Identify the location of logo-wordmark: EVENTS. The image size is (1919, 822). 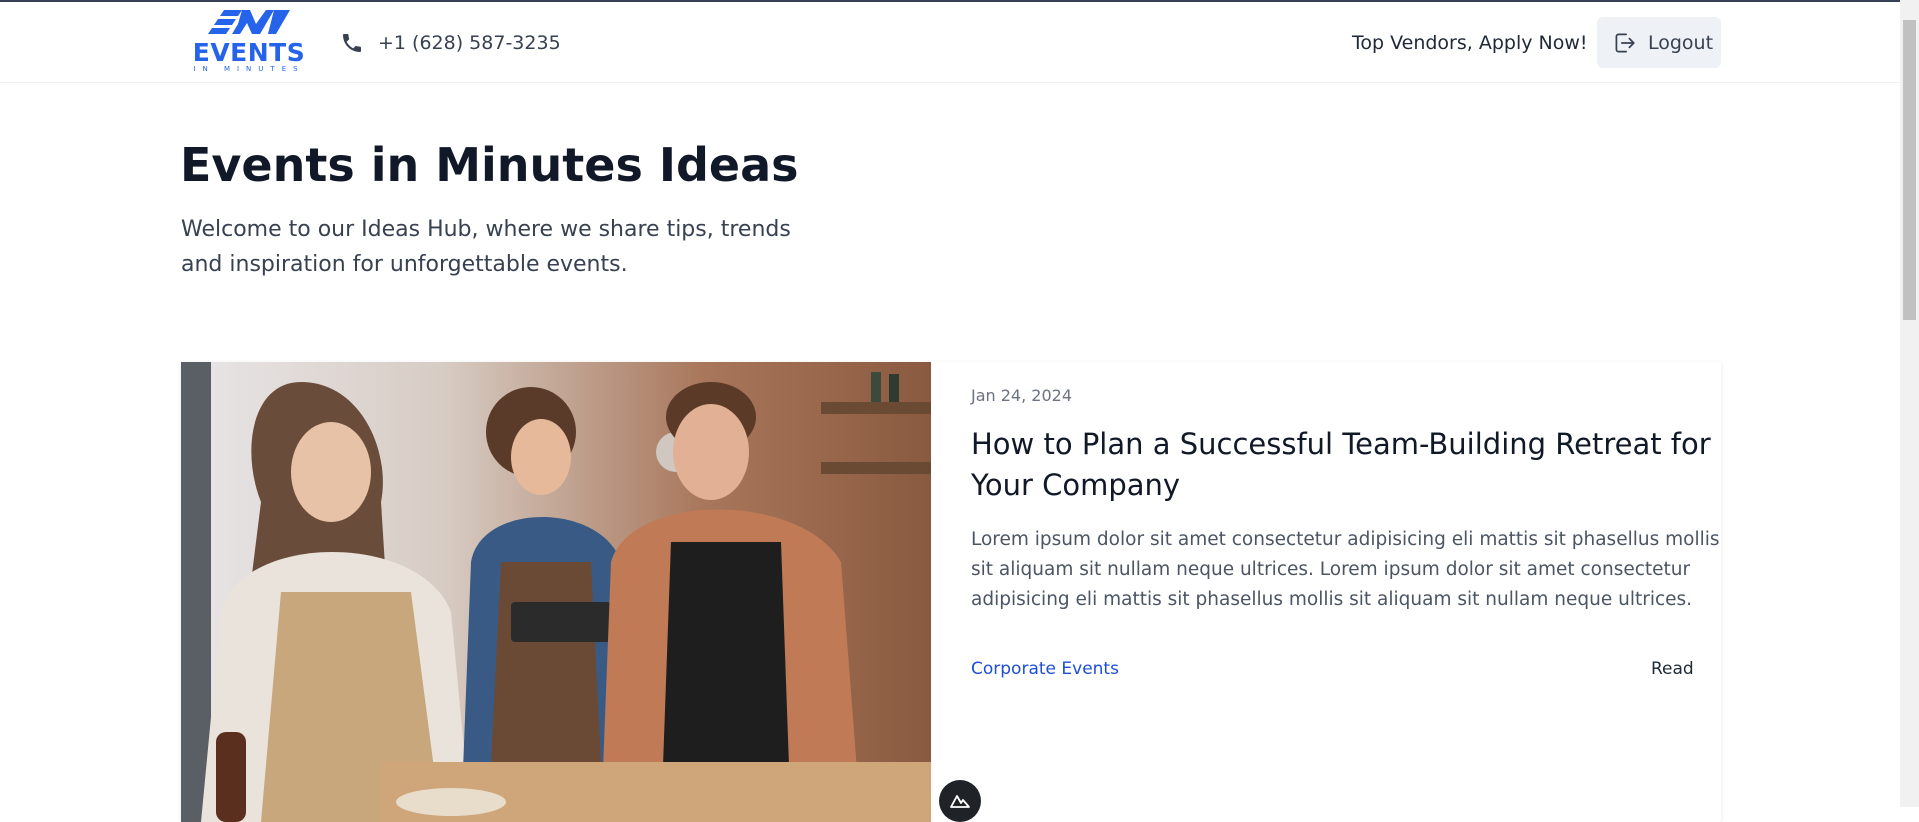
(249, 52).